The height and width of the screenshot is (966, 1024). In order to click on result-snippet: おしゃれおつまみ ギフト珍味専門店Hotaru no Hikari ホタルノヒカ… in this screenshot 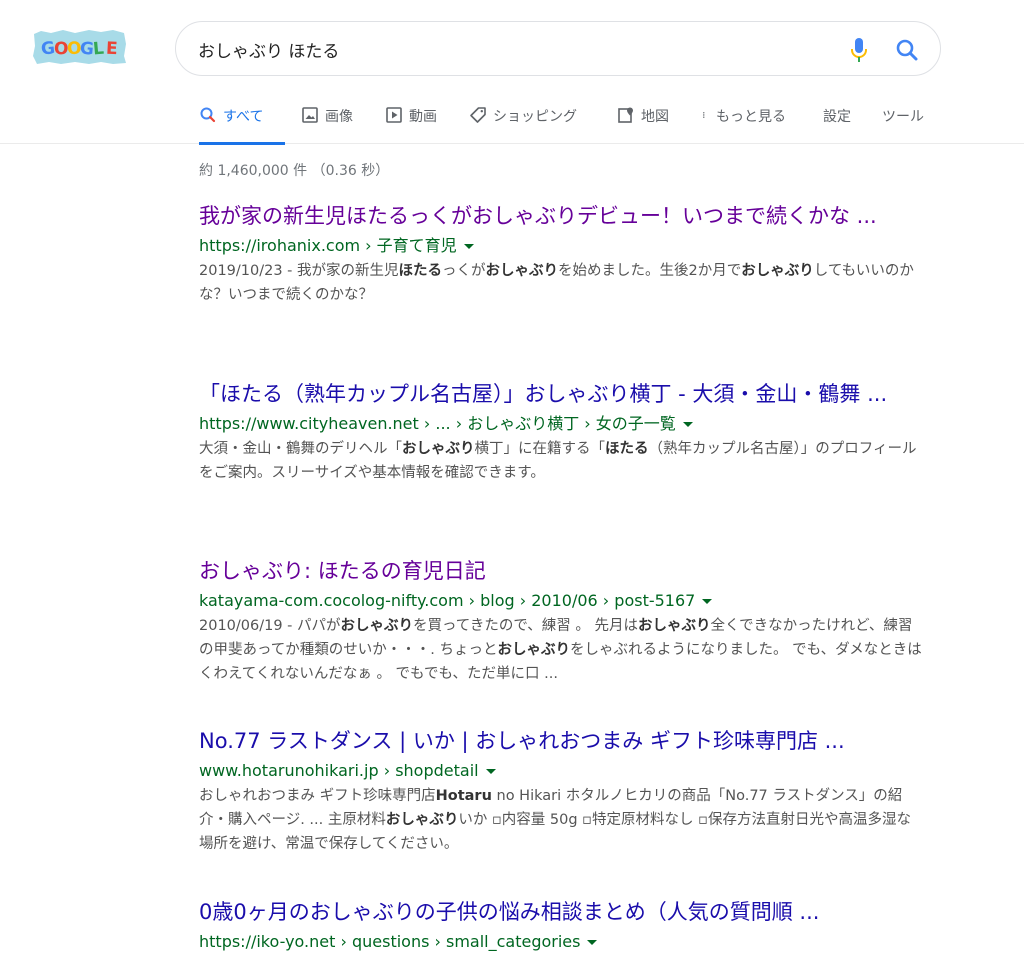, I will do `click(555, 820)`.